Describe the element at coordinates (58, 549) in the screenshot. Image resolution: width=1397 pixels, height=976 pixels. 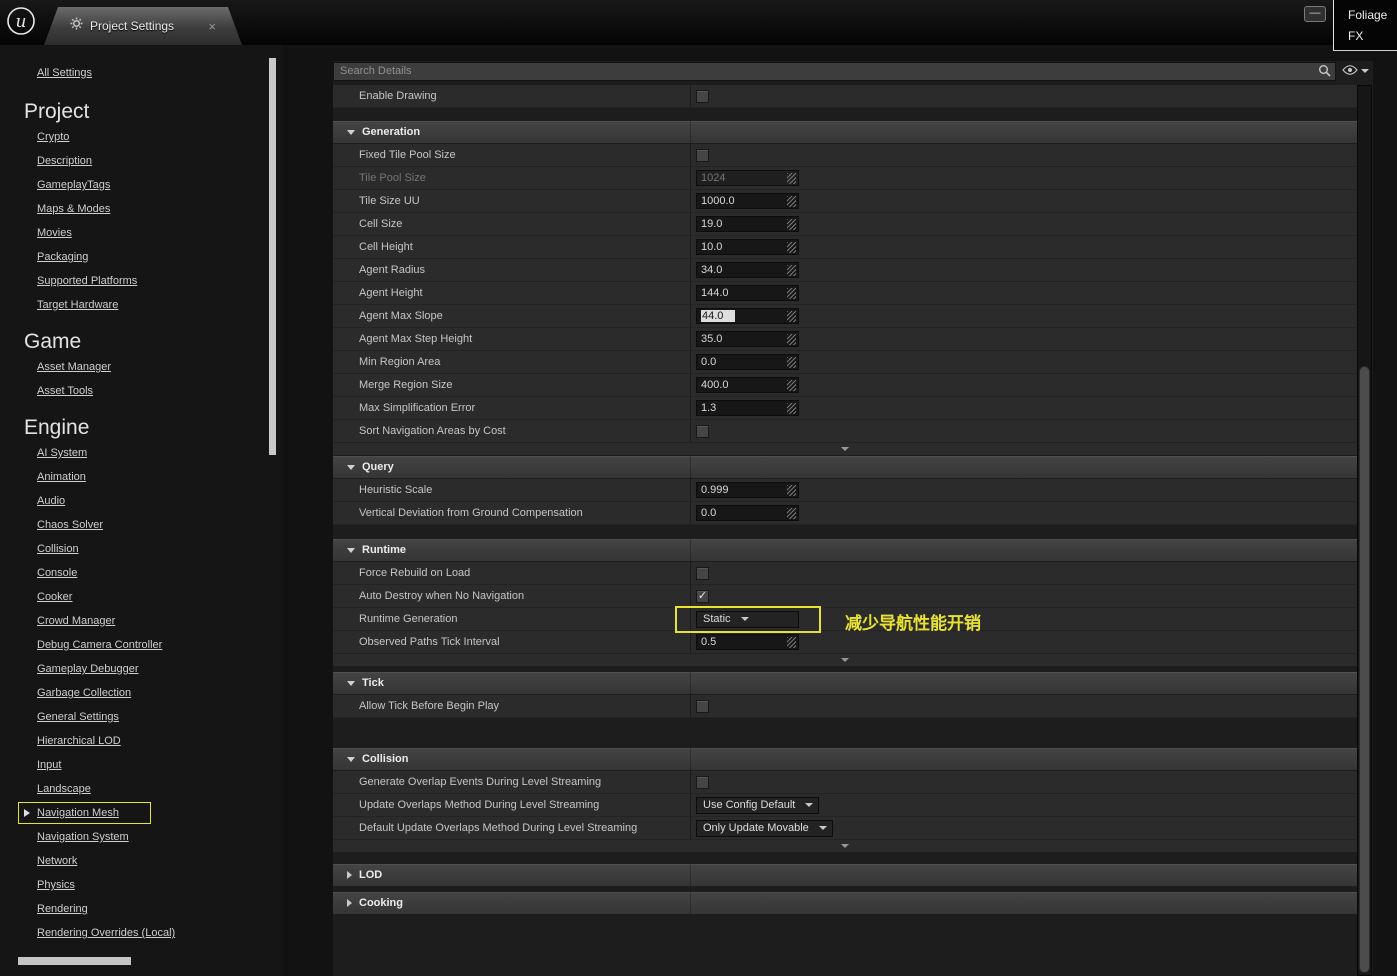
I see `sidebar-item-label: Collision` at that location.